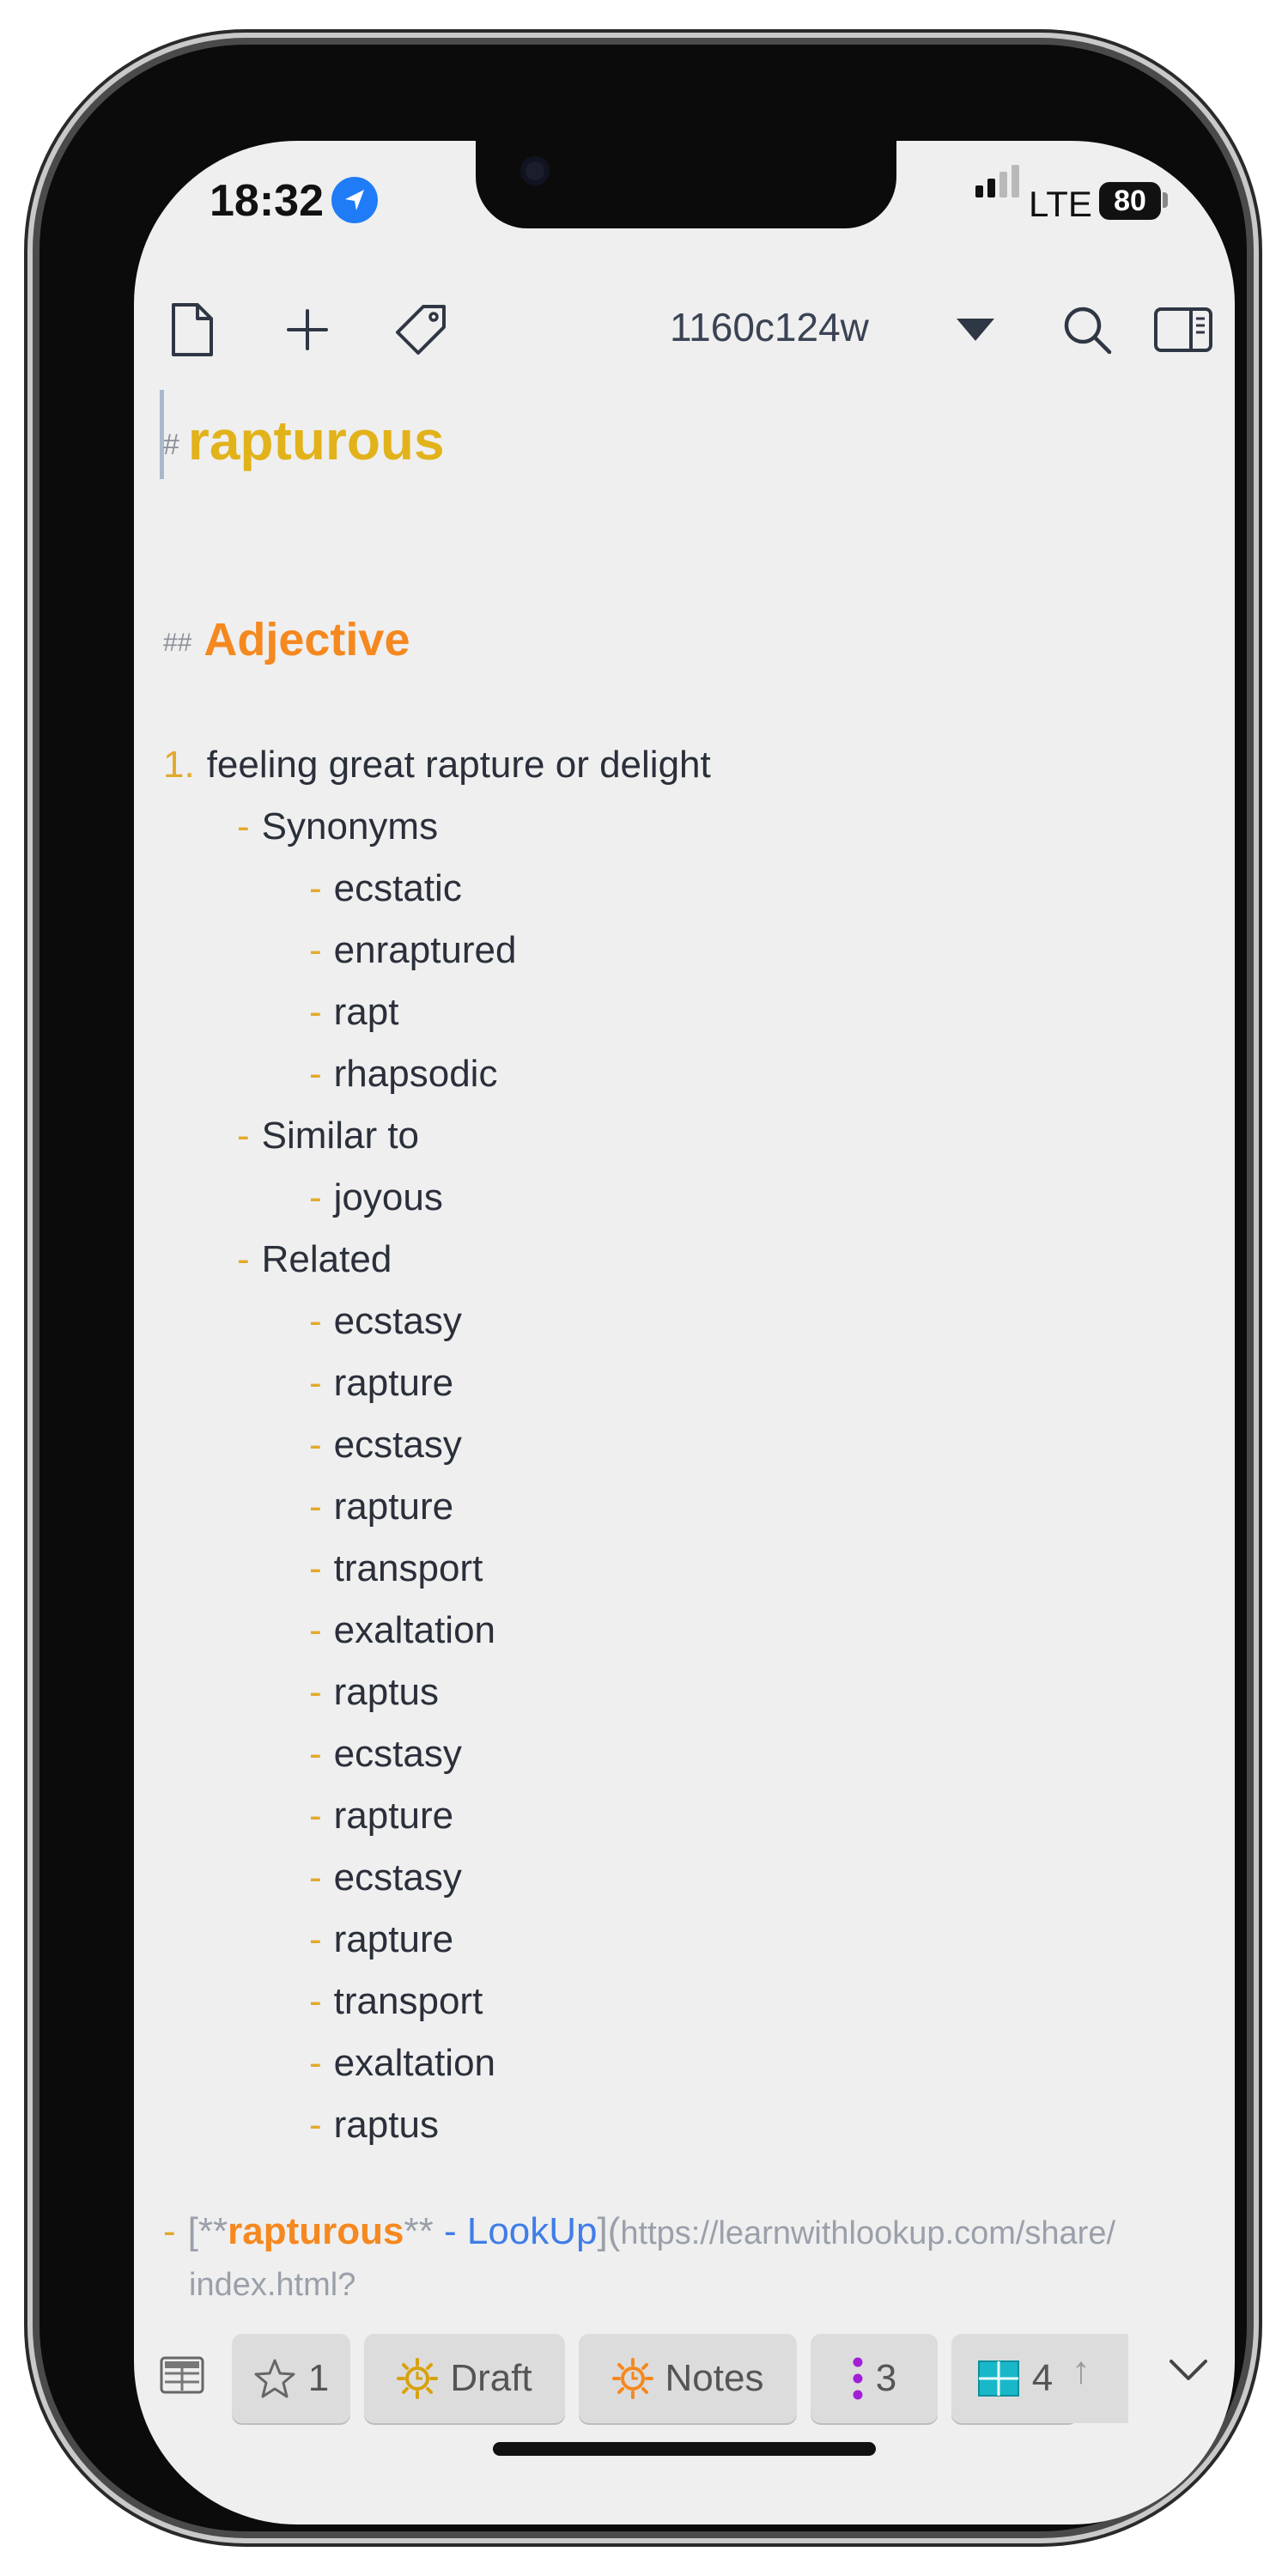  Describe the element at coordinates (408, 1568) in the screenshot. I see `list-item-text: transport` at that location.